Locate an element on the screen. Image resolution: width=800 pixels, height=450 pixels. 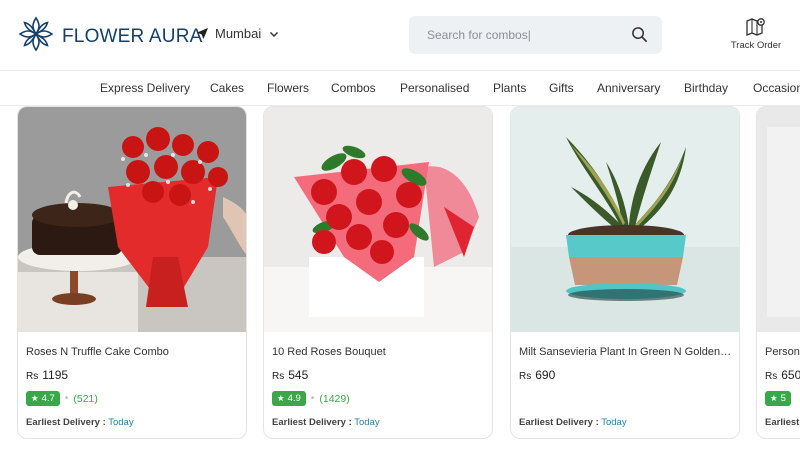
product-rating: ★ 4.9 • (1429) is located at coordinates (311, 398).